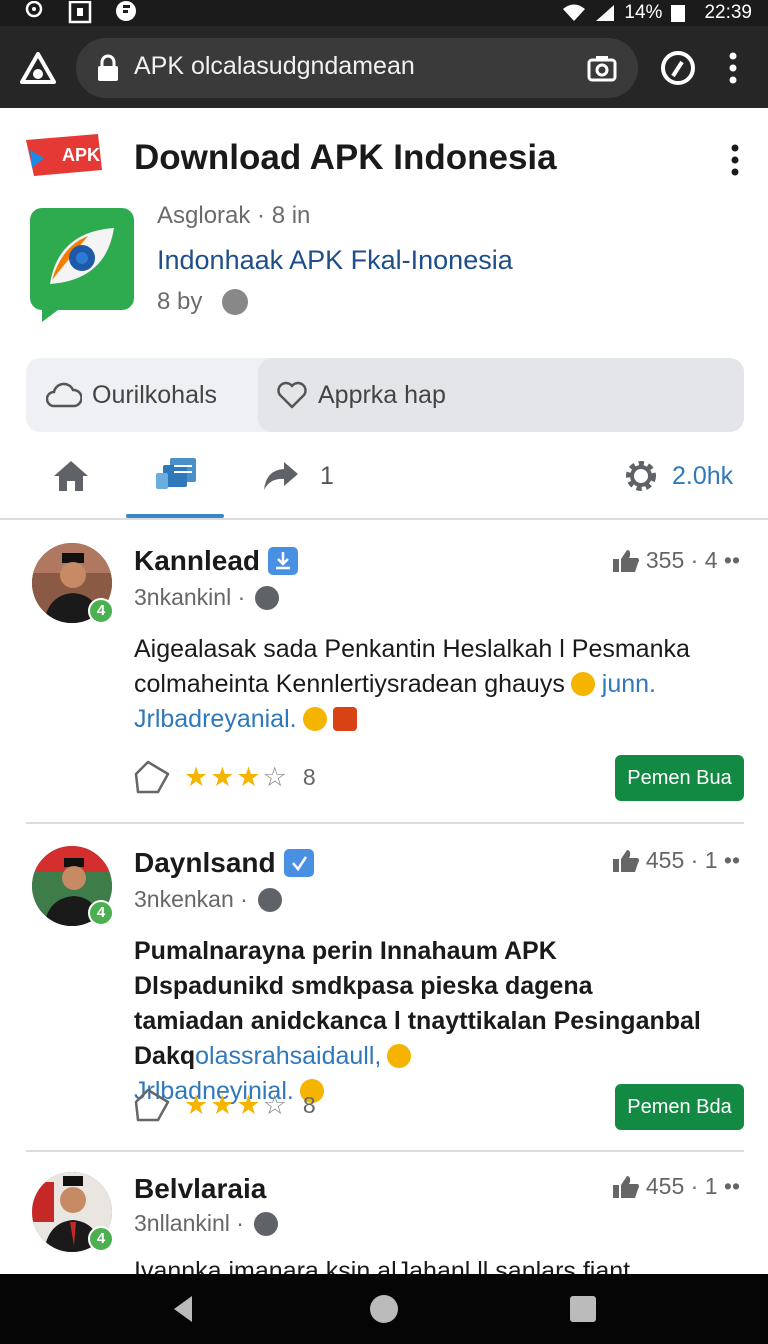  Describe the element at coordinates (678, 13) in the screenshot. I see `battery-icon` at that location.